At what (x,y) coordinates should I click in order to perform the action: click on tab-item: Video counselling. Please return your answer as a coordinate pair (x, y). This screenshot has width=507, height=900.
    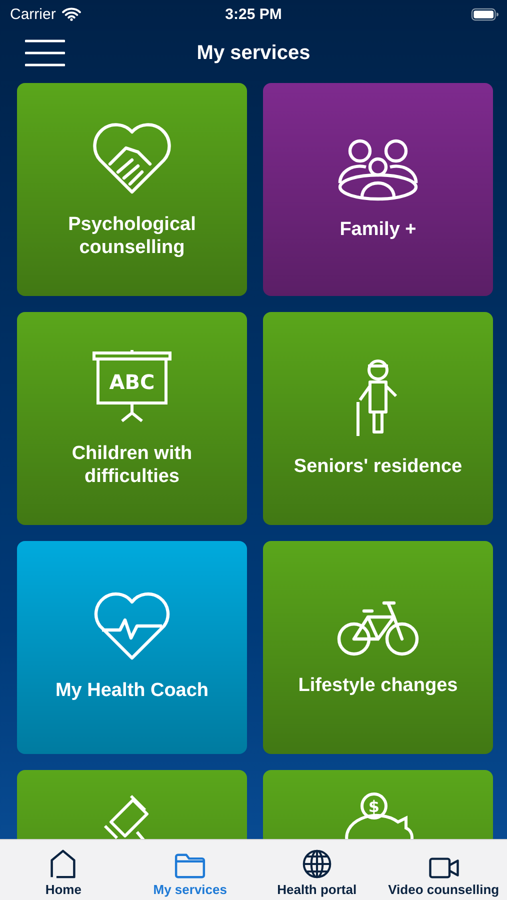
    Looking at the image, I should click on (443, 870).